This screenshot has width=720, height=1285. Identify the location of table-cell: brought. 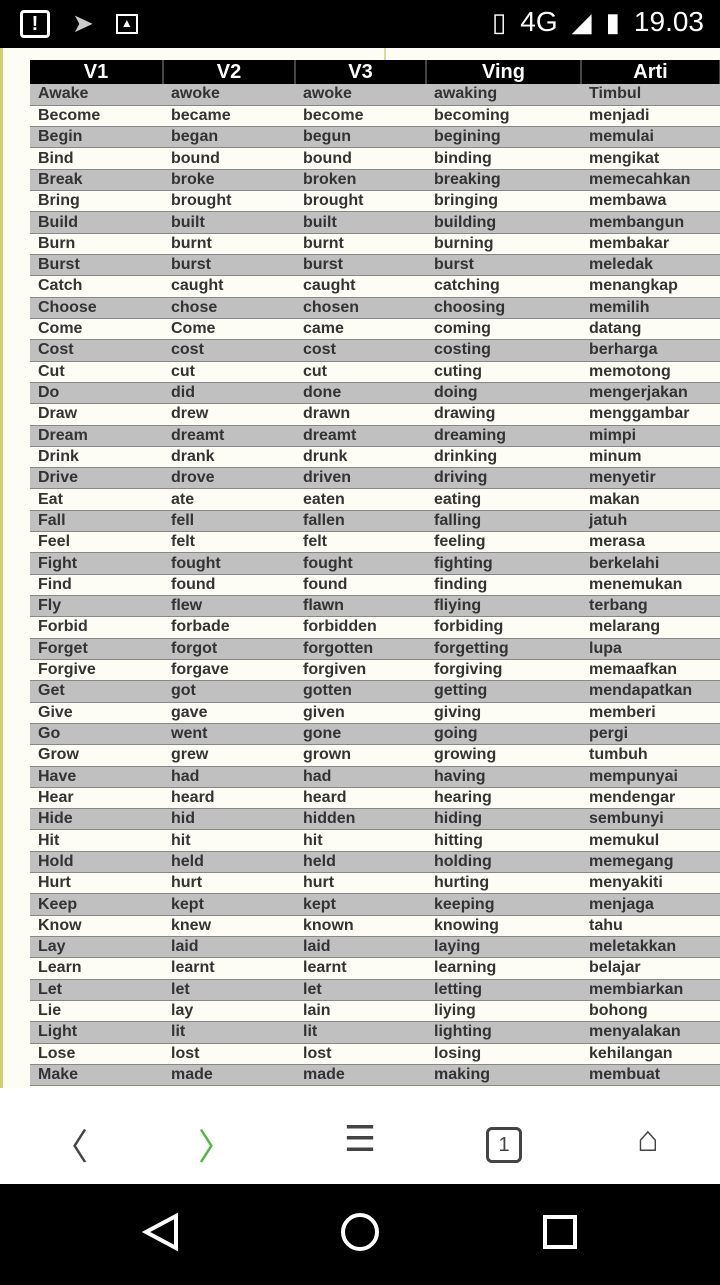
(360, 201).